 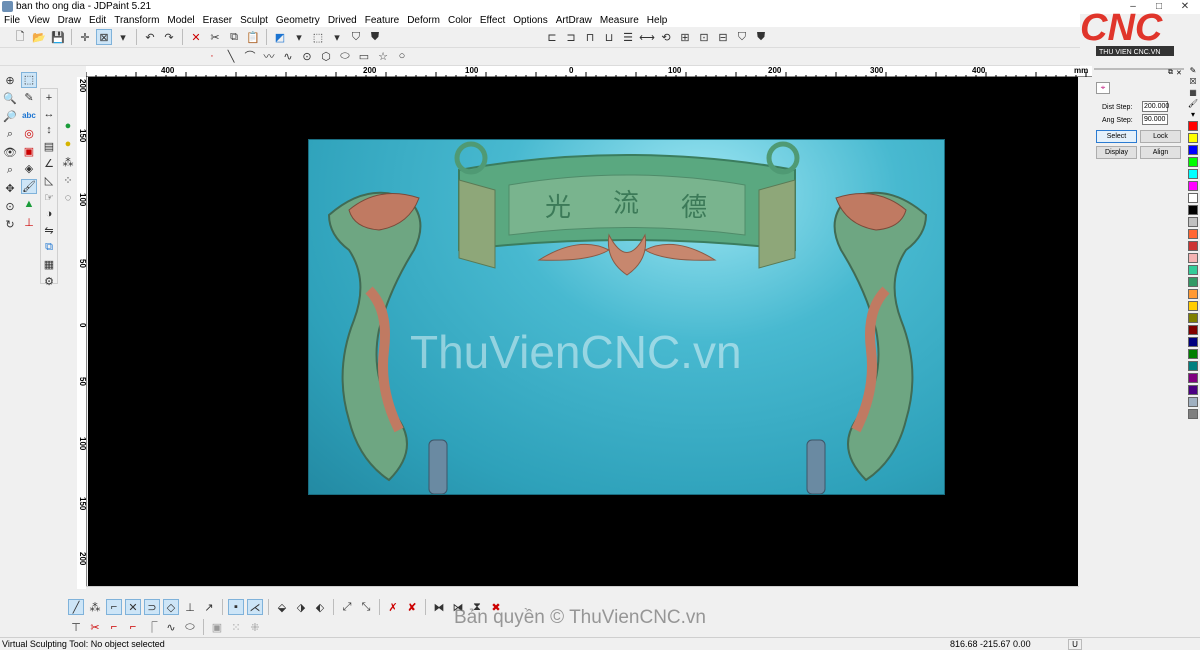 I want to click on pan-icon: ✥, so click(x=10, y=188).